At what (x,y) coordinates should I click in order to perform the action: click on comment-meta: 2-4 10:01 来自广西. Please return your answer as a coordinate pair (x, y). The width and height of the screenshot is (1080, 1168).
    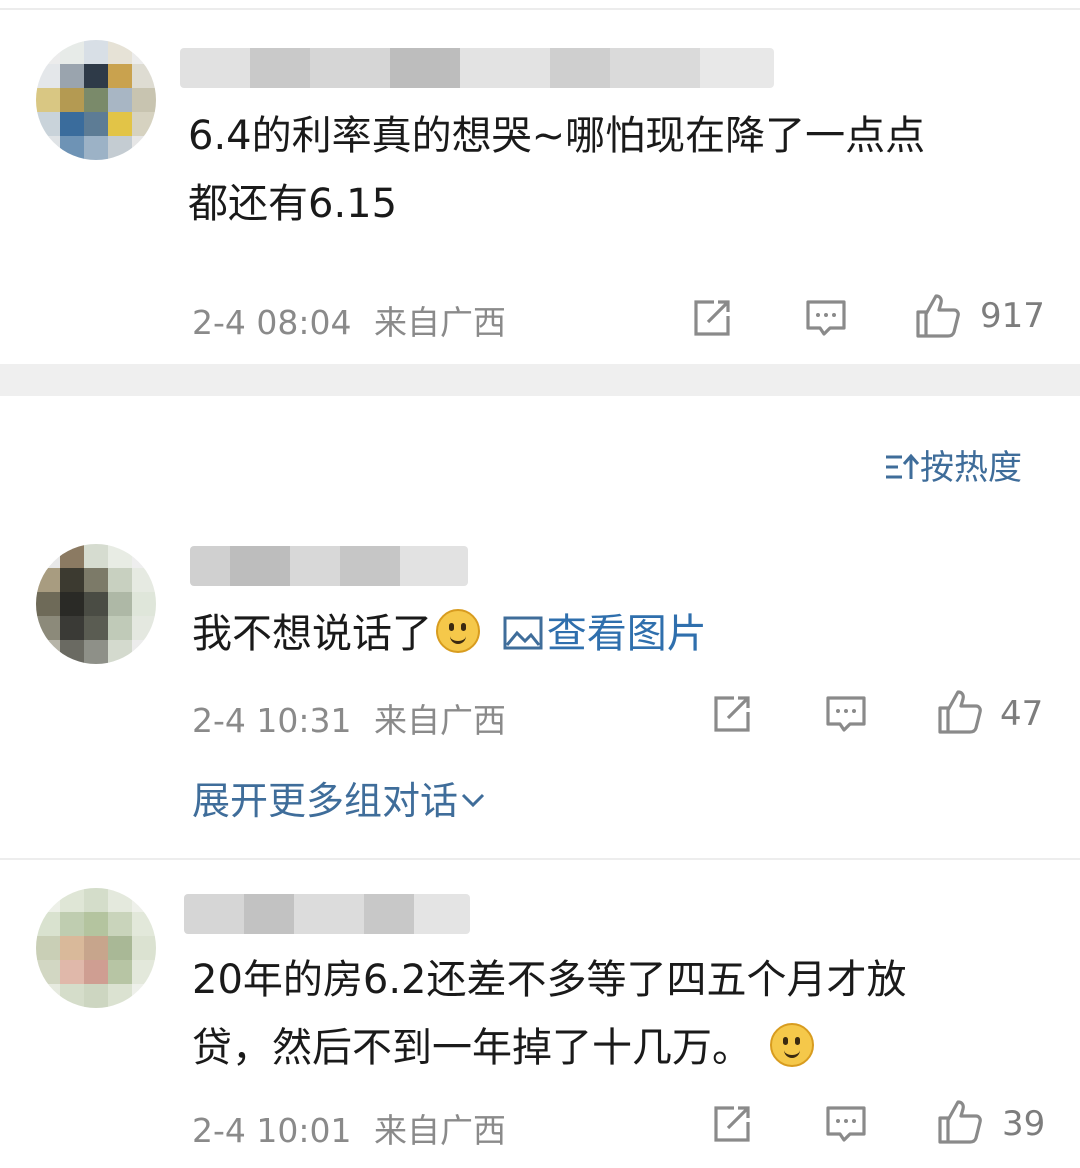
    Looking at the image, I should click on (349, 1128).